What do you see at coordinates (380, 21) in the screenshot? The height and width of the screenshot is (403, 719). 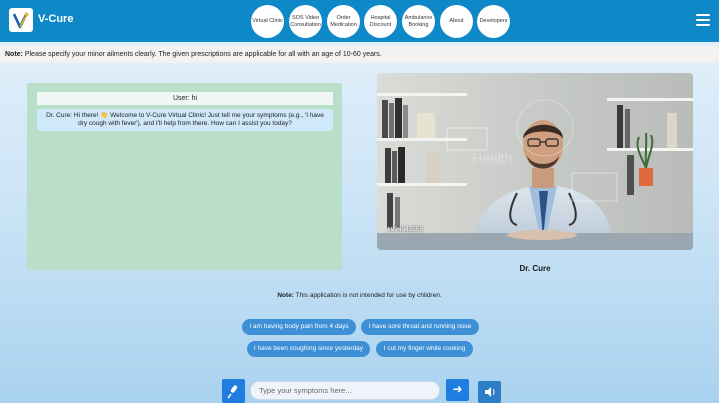 I see `nav-hospital-discount: Hospital Discount` at bounding box center [380, 21].